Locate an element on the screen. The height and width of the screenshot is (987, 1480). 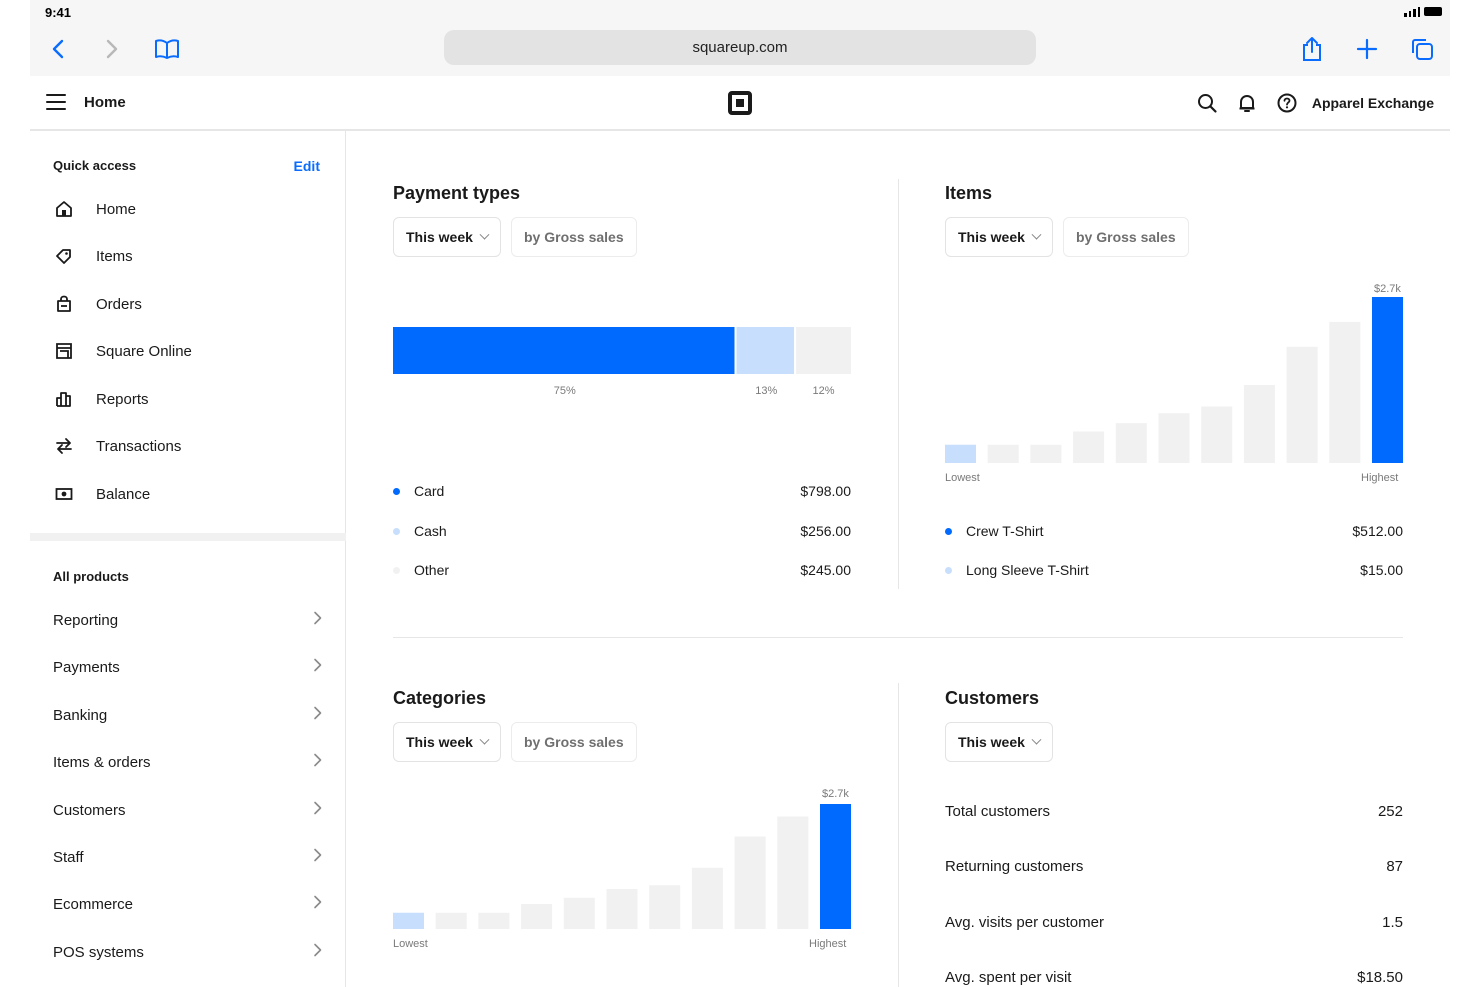
sidebar-item-label: Orders is located at coordinates (119, 304).